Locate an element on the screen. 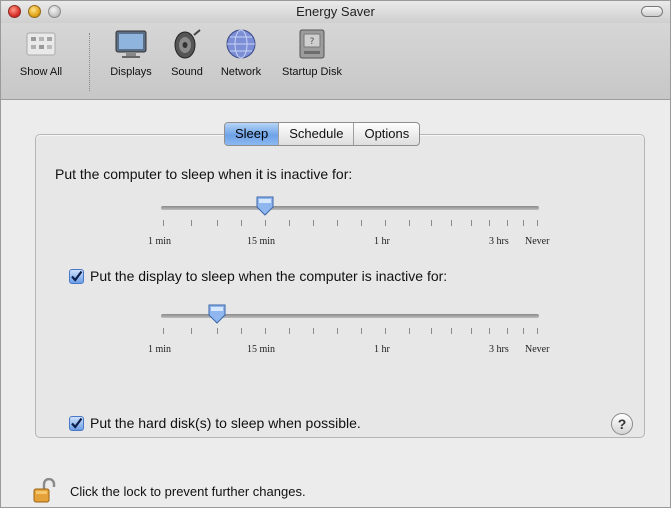 This screenshot has height=508, width=671. display-sleep-checkbox is located at coordinates (76, 276).